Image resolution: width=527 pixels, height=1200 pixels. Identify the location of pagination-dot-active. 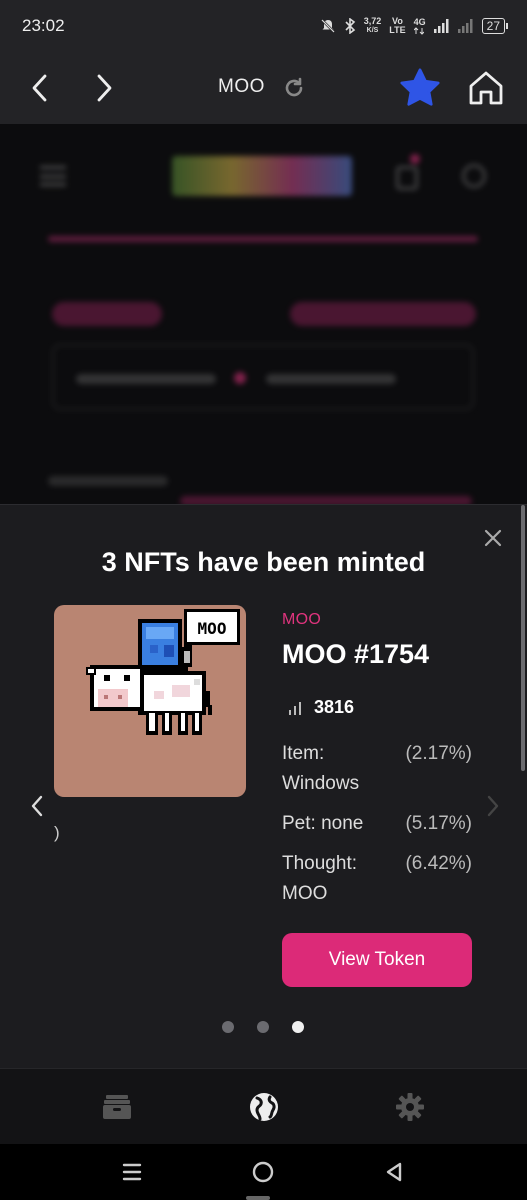
(298, 1027).